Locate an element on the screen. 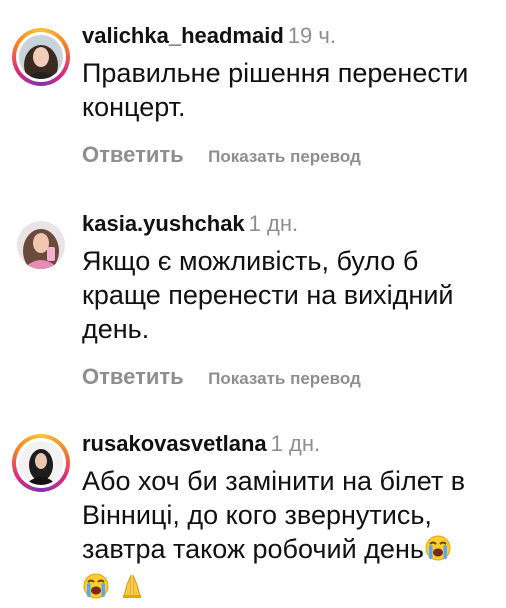 The width and height of the screenshot is (506, 608). comment-text: Правильне рішення перенести концерт. is located at coordinates (275, 90).